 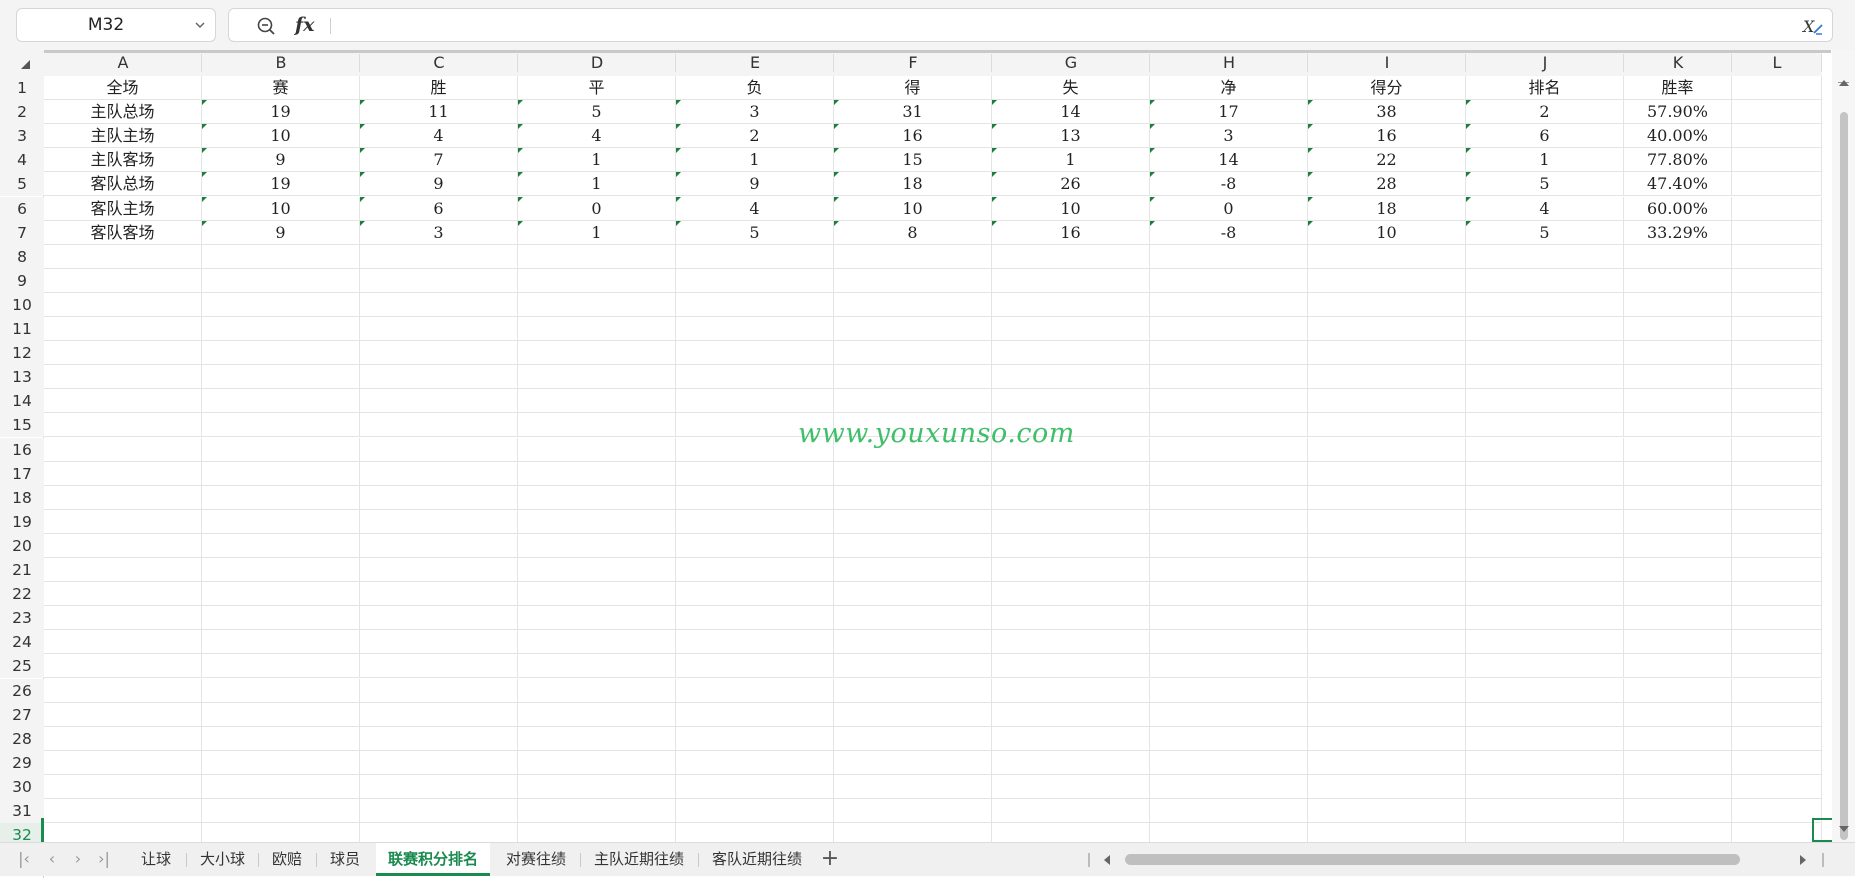 I want to click on cell-k29, so click(x=1678, y=762).